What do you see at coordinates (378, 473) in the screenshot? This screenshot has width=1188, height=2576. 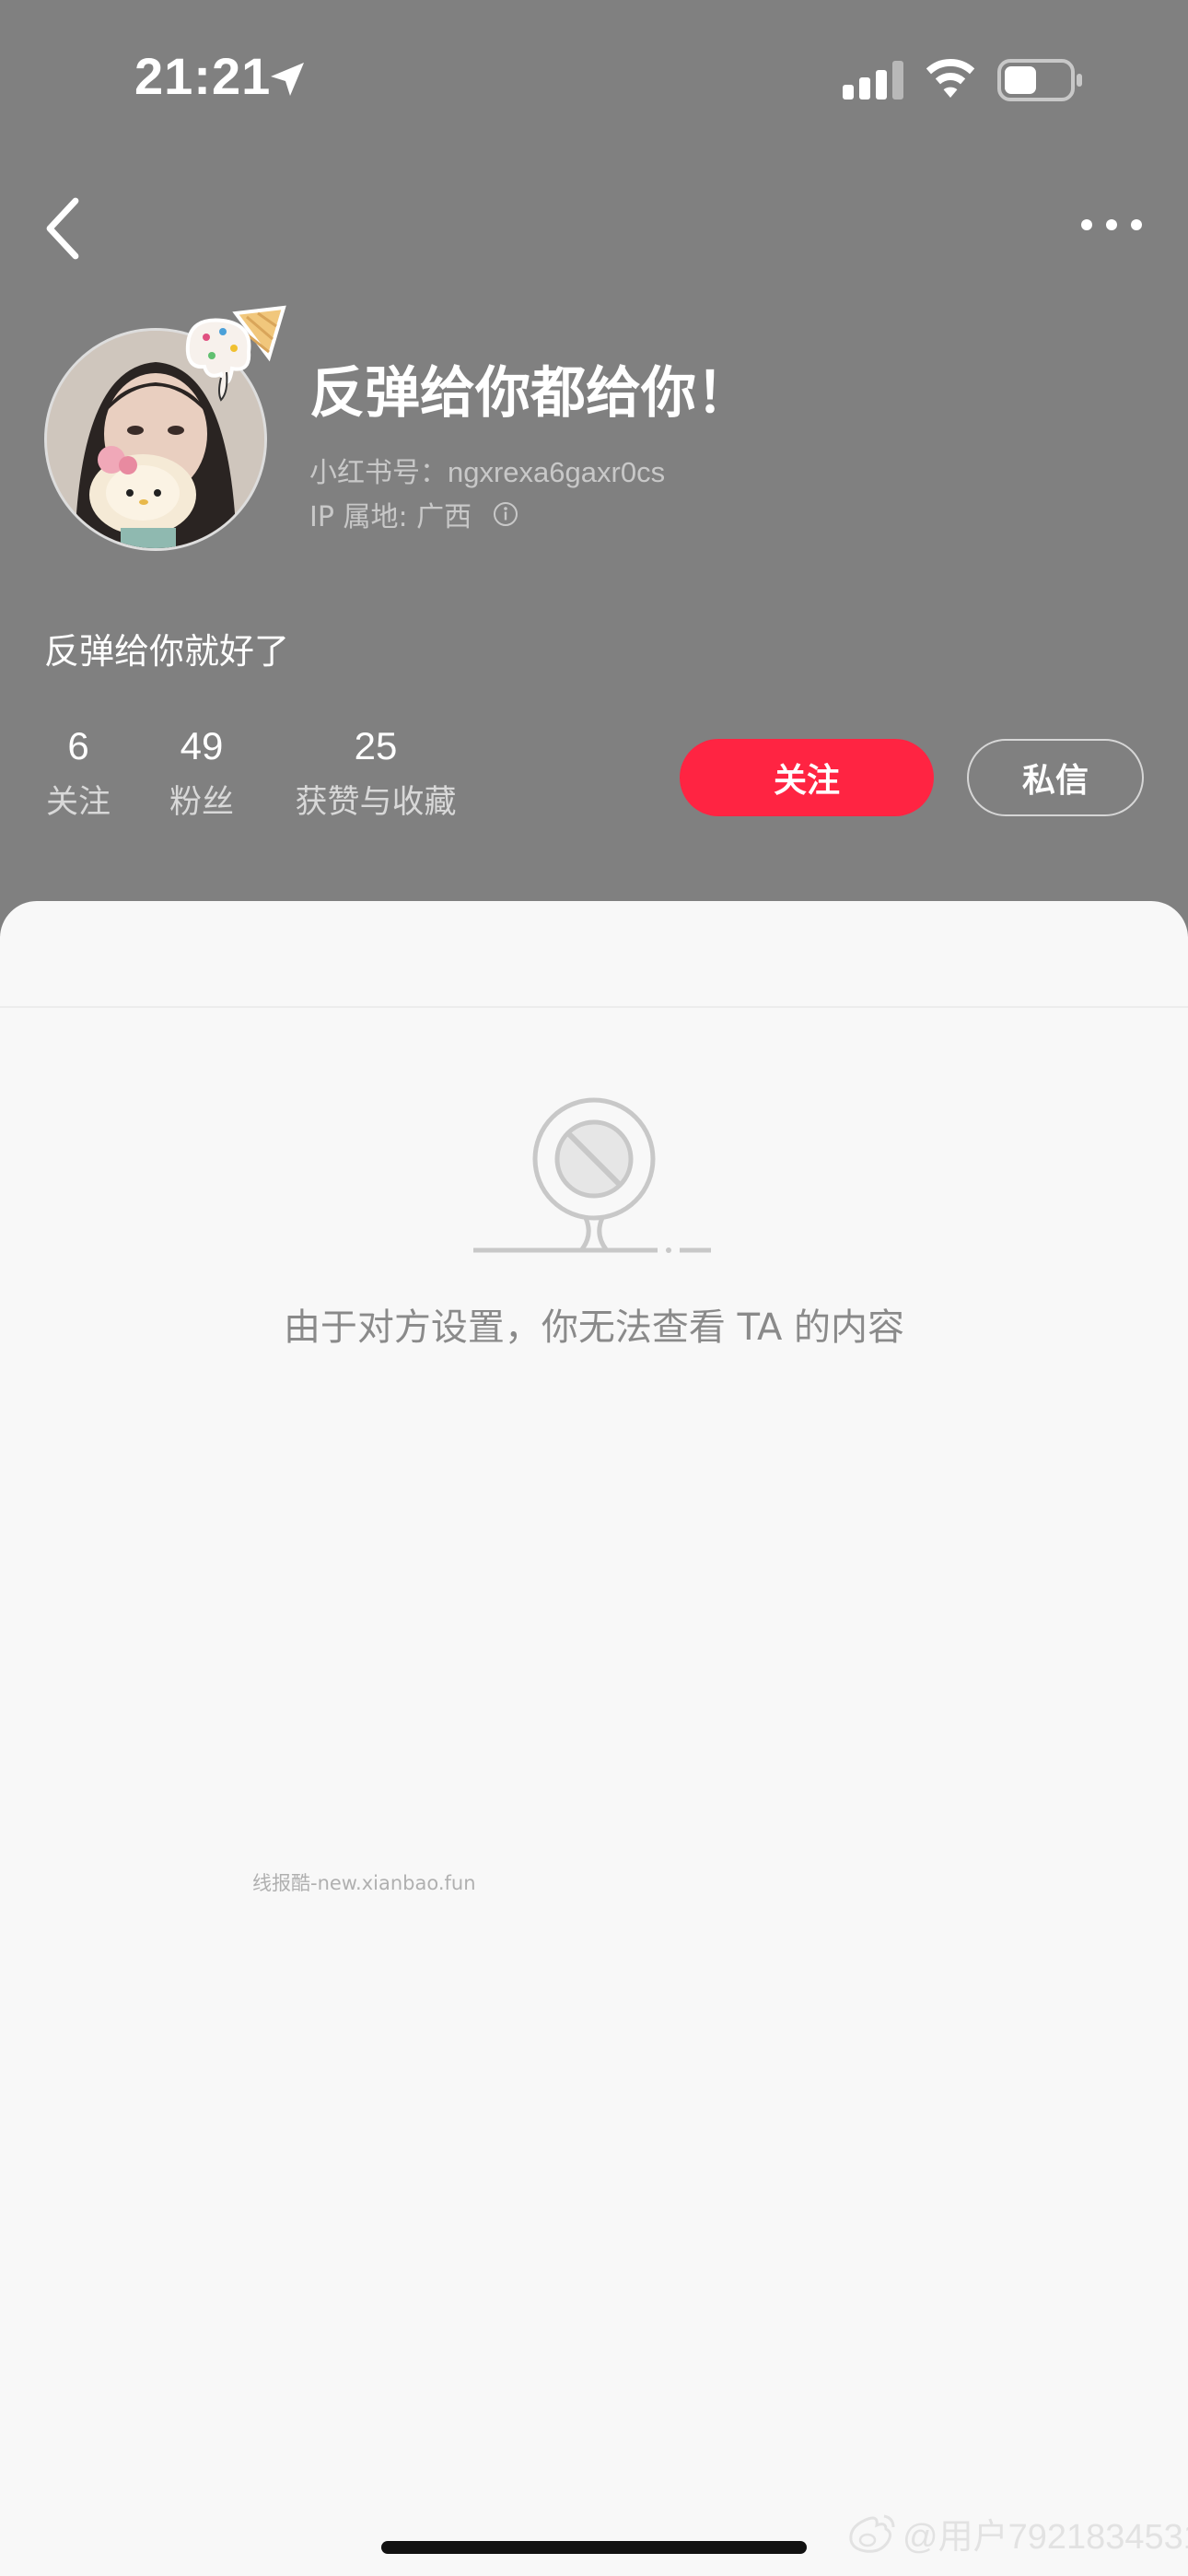 I see `red-id-label: 小红书号：` at bounding box center [378, 473].